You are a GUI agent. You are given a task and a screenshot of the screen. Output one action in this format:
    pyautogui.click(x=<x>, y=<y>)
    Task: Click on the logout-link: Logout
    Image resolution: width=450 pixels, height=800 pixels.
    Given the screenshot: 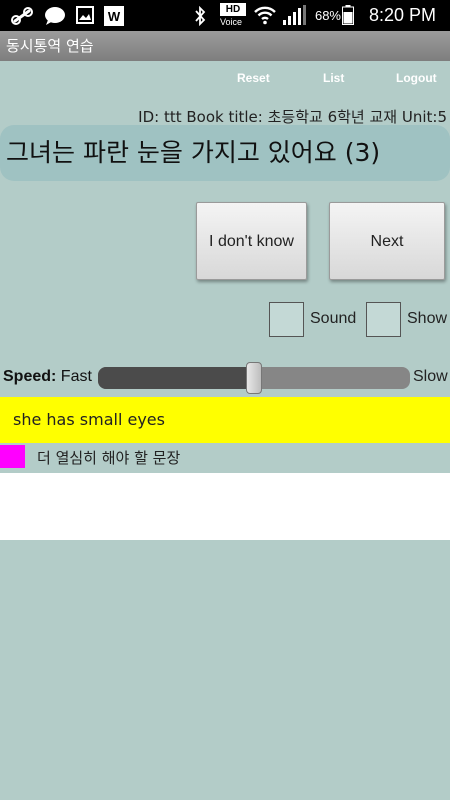 What is the action you would take?
    pyautogui.click(x=416, y=78)
    